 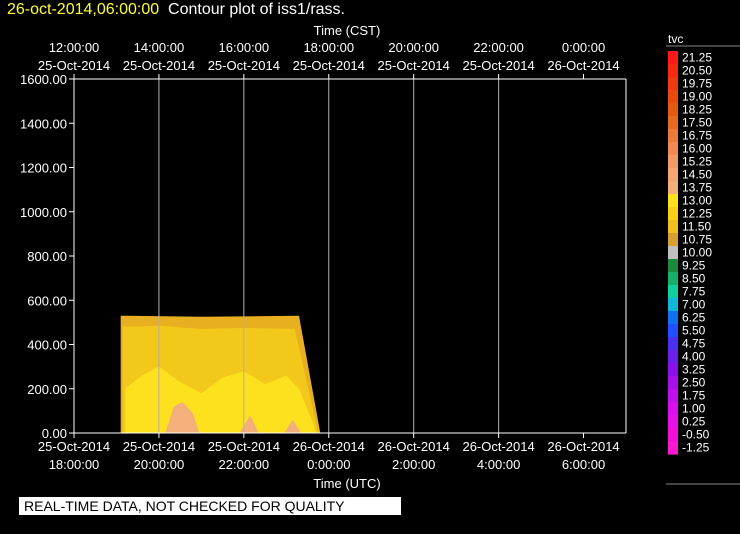 What do you see at coordinates (694, 409) in the screenshot?
I see `colorbar-label: 1.00` at bounding box center [694, 409].